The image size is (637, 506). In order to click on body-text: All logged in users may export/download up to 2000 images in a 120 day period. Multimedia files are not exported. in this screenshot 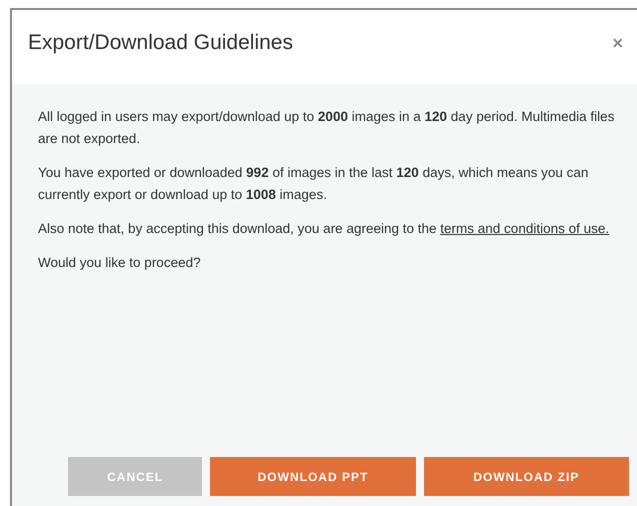, I will do `click(327, 128)`.